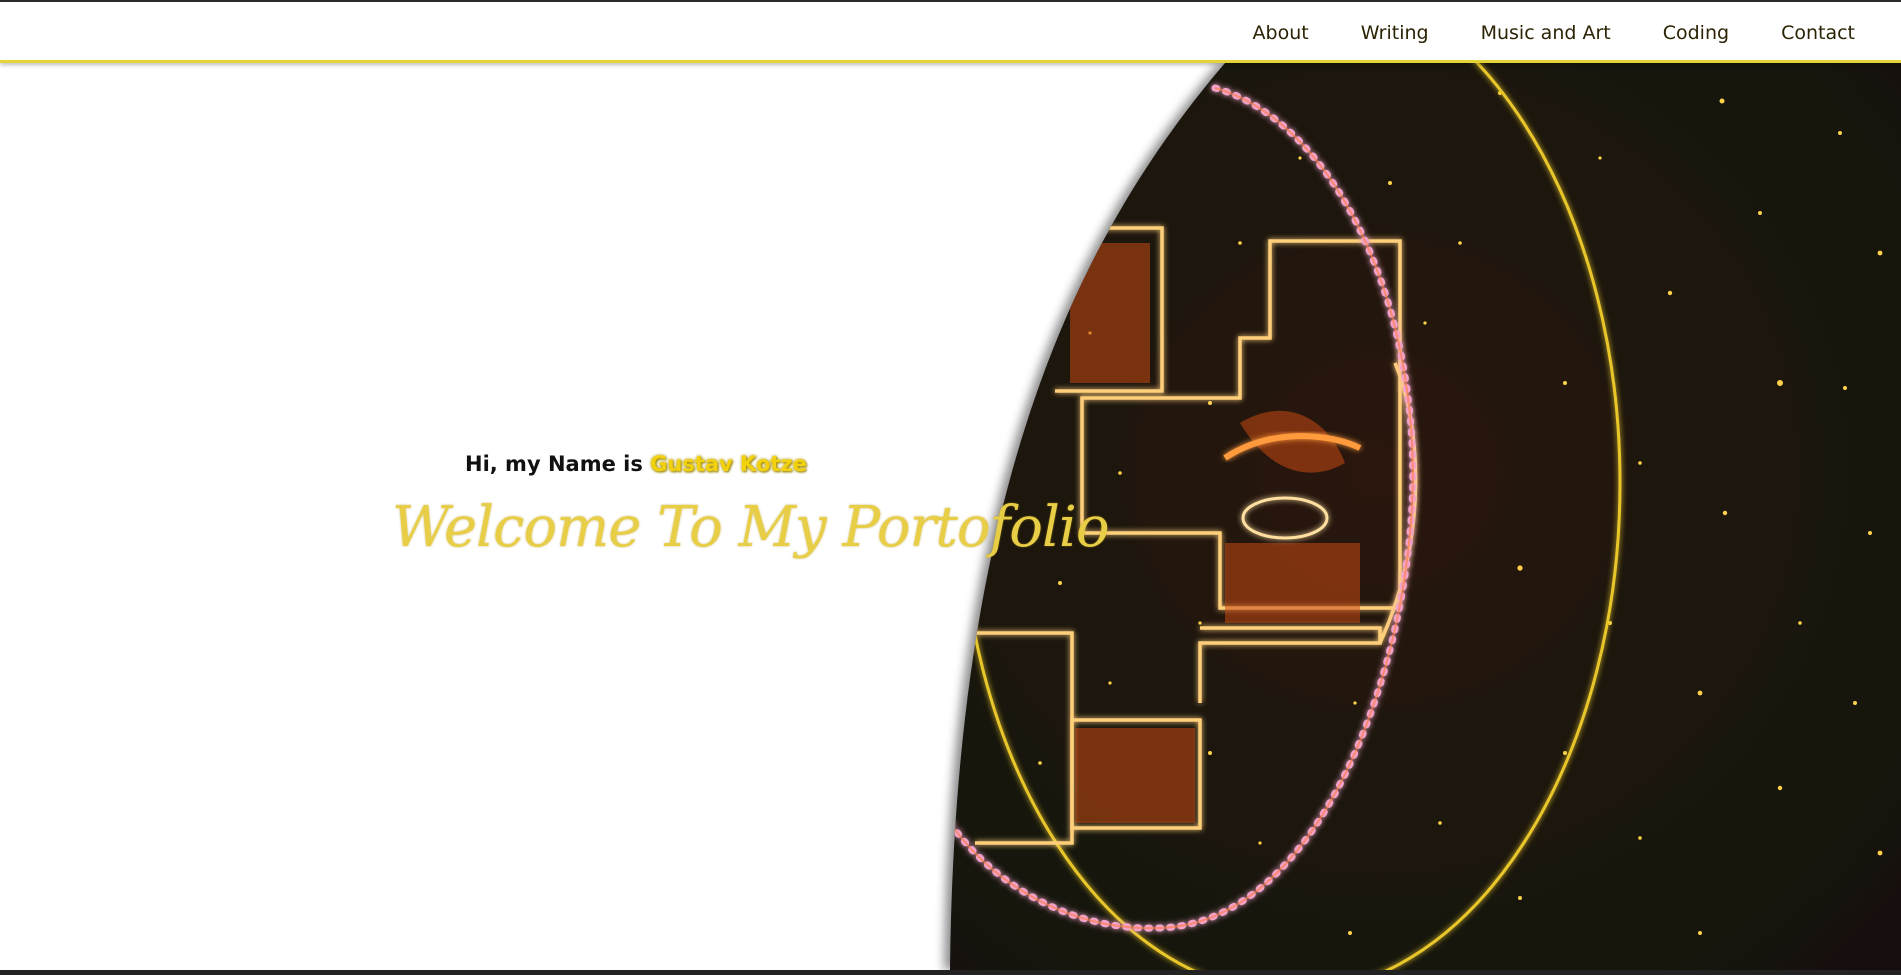 This screenshot has height=975, width=1901. I want to click on nav-link-coding: Coding, so click(1696, 33).